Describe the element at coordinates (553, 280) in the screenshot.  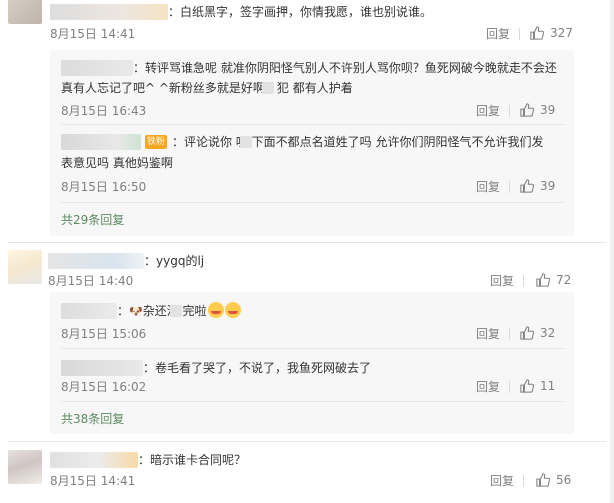
I see `like-button: 72` at that location.